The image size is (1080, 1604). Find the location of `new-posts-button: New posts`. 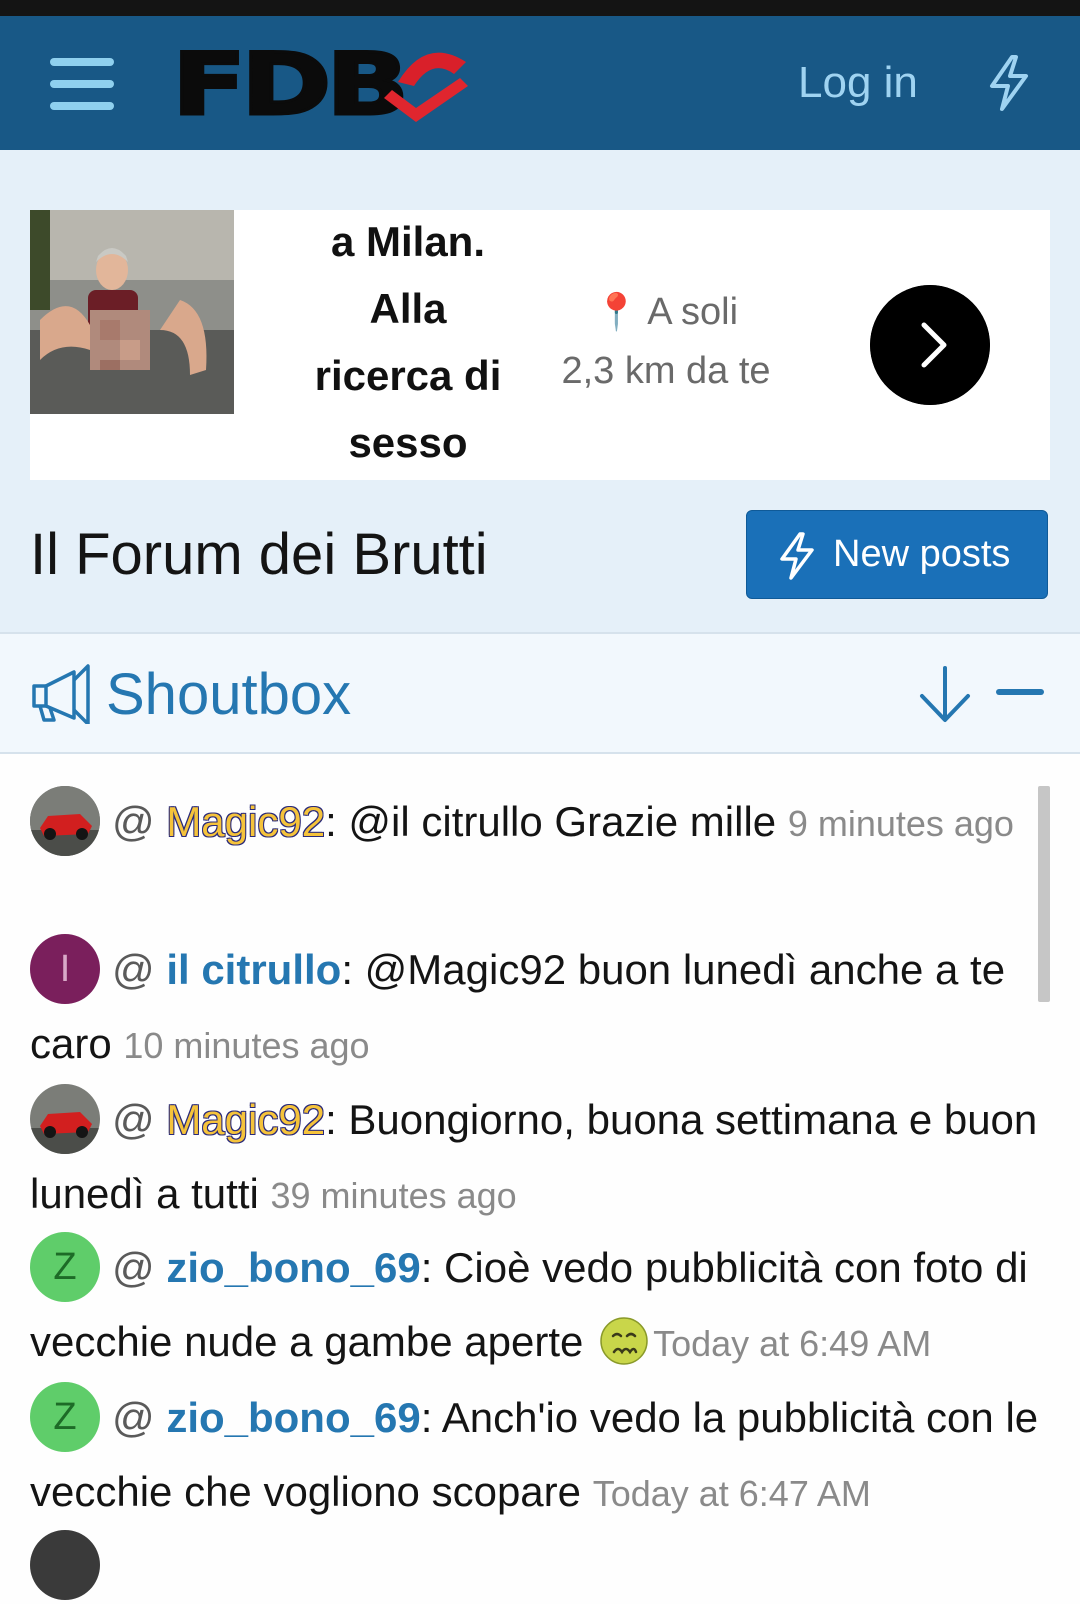

new-posts-button: New posts is located at coordinates (897, 554).